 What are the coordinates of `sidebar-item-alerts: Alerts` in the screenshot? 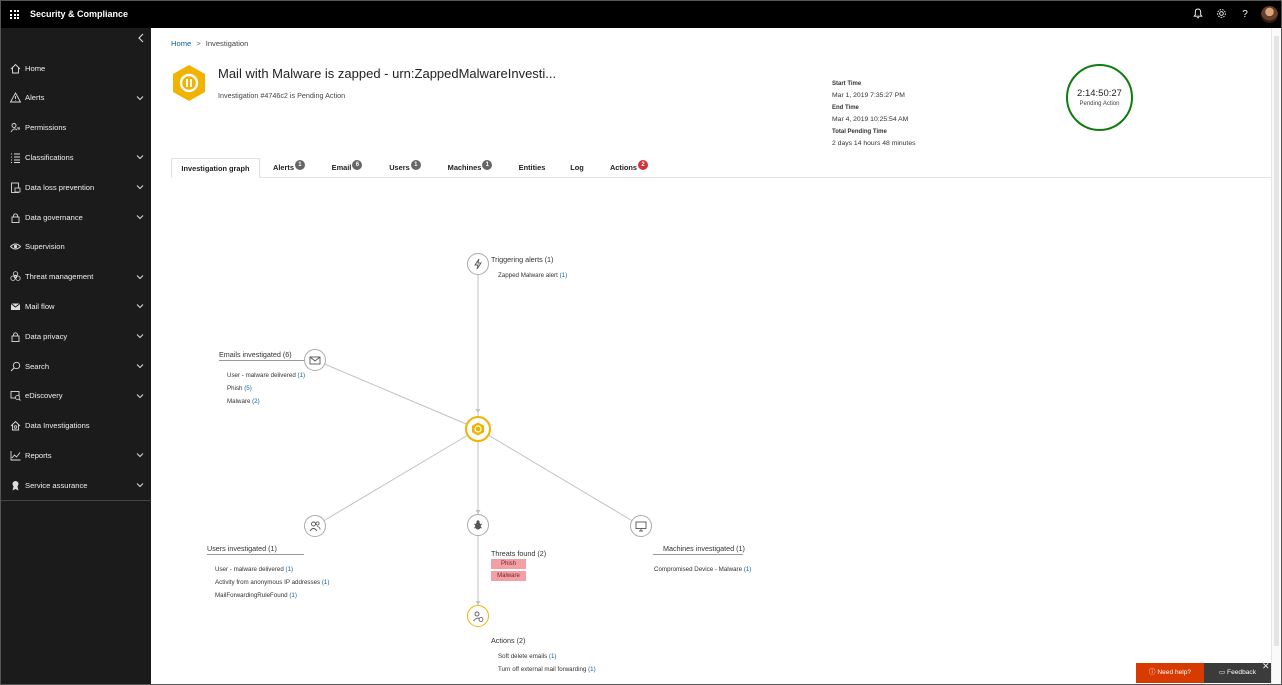 It's located at (76, 98).